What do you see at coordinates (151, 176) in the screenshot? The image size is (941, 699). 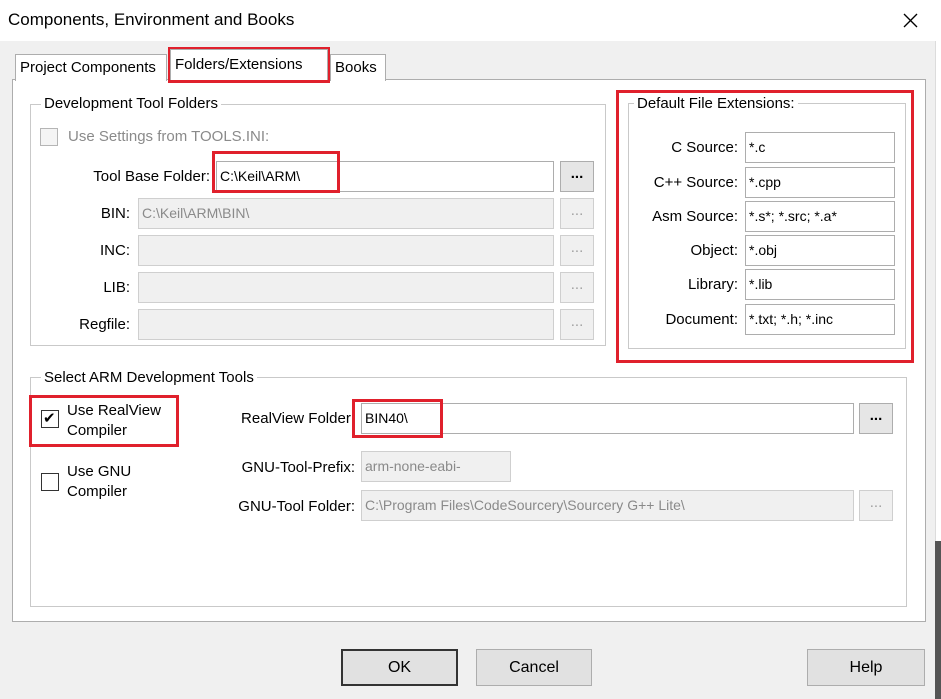 I see `tool-base-folder-label: Tool Base Folder:` at bounding box center [151, 176].